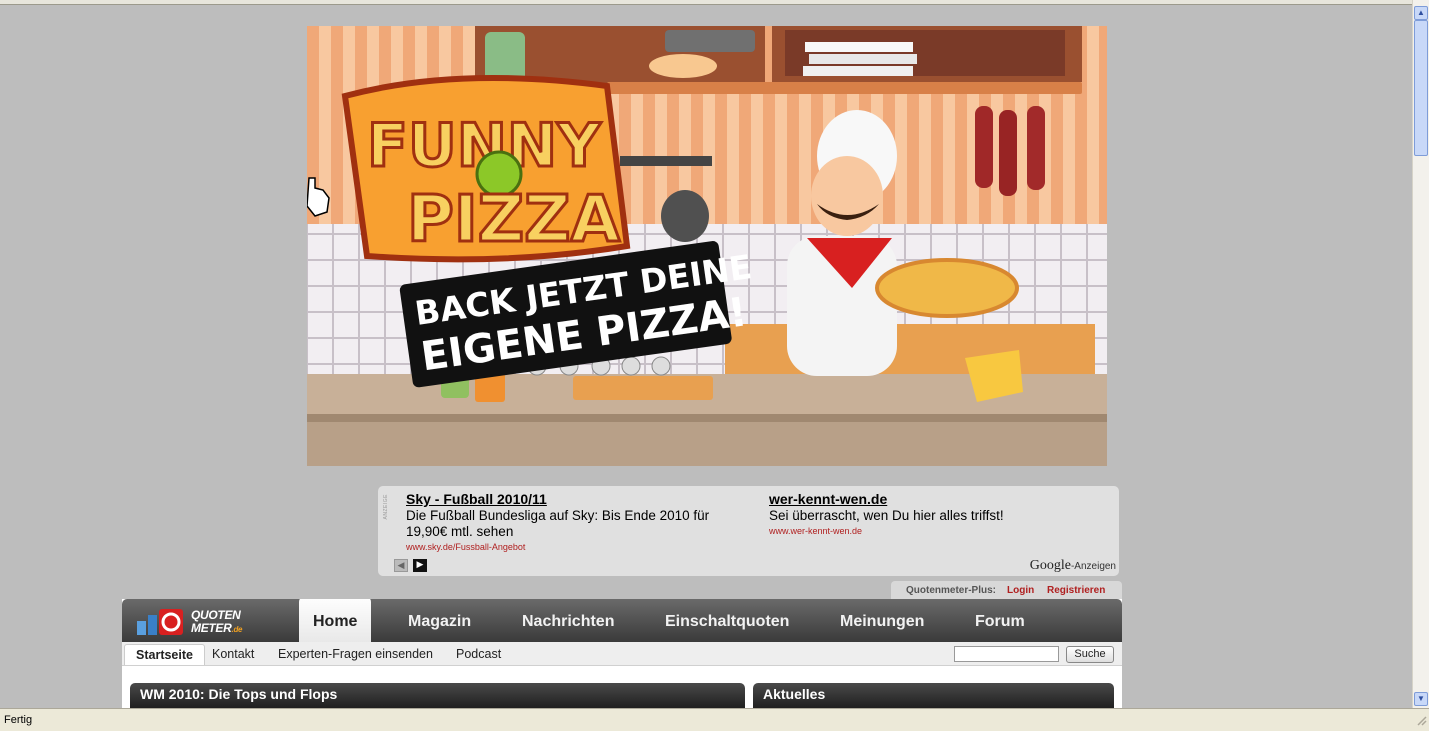 This screenshot has width=1429, height=731. What do you see at coordinates (1020, 590) in the screenshot?
I see `login-link: Login` at bounding box center [1020, 590].